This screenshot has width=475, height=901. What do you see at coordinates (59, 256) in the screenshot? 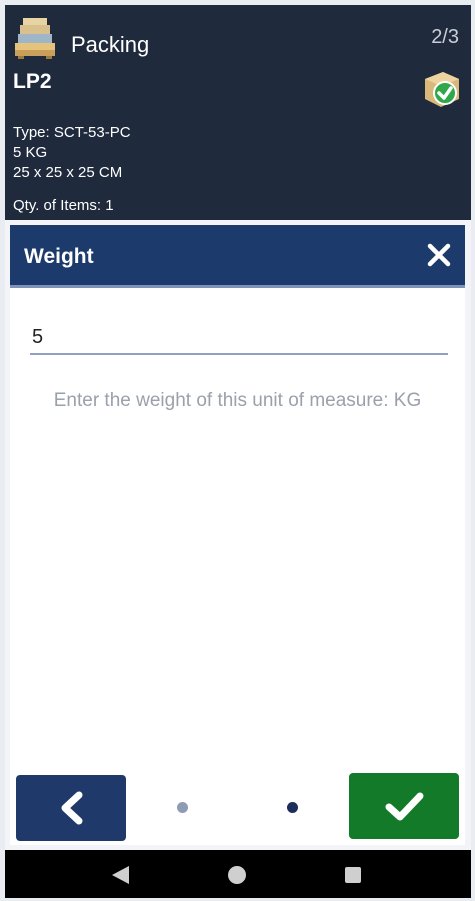
I see `dialog-title: Weight` at bounding box center [59, 256].